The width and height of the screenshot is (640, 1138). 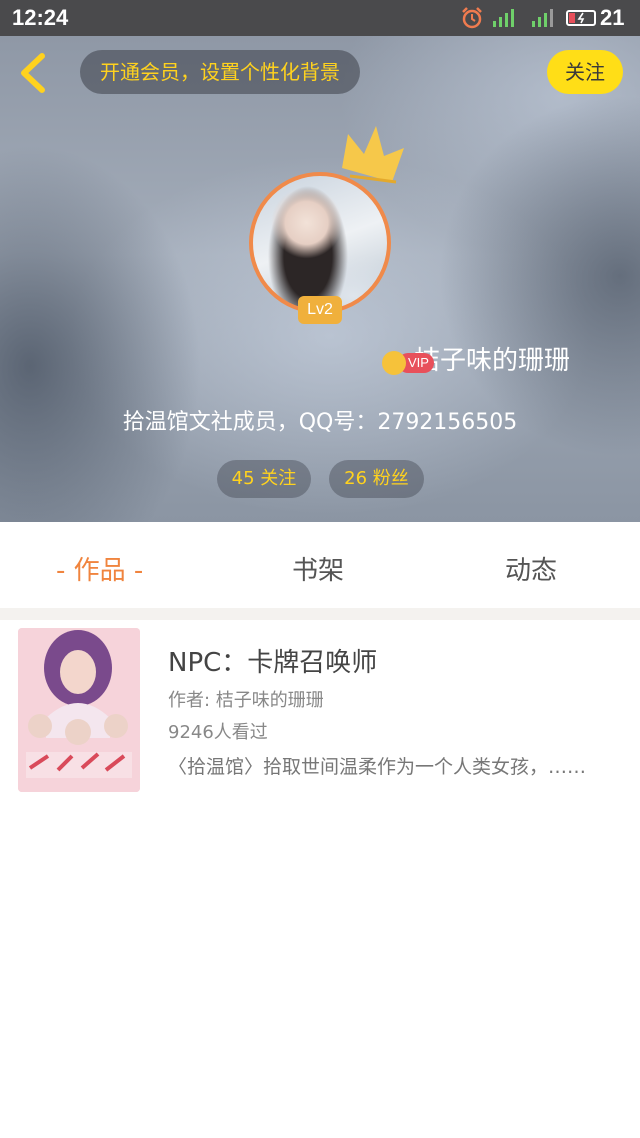 I want to click on nickname-text: 桔子味的珊珊, so click(x=491, y=361).